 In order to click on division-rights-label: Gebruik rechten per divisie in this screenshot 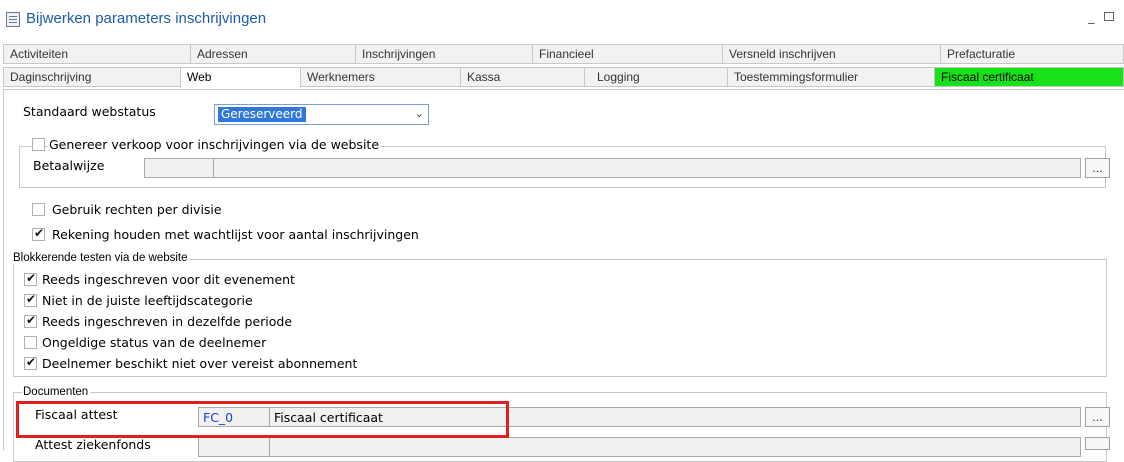, I will do `click(137, 209)`.